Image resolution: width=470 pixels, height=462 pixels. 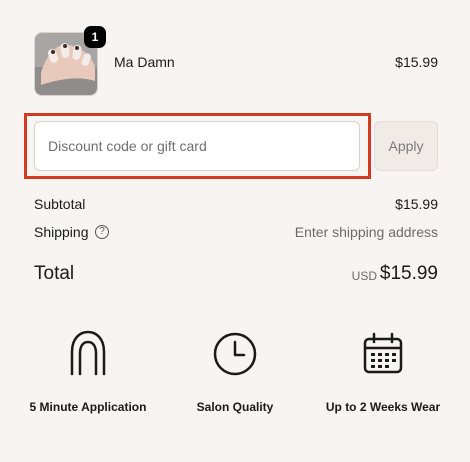 I want to click on quantity-badge: 1, so click(x=95, y=37).